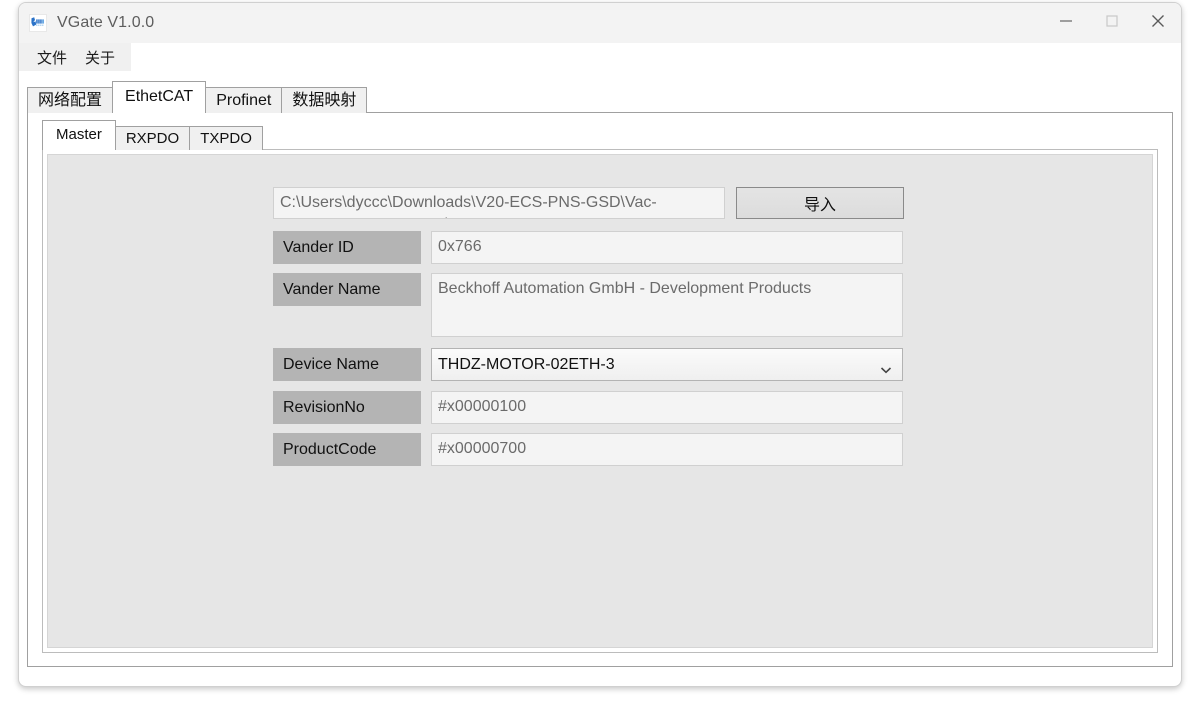 The height and width of the screenshot is (701, 1200). Describe the element at coordinates (79, 135) in the screenshot. I see `tab-master: Master` at that location.